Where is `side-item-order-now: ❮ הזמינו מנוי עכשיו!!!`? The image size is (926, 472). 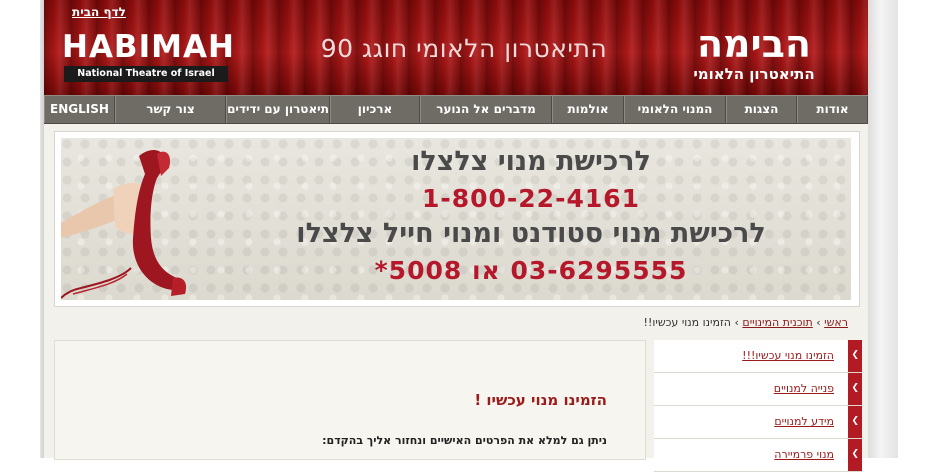
side-item-order-now: ❮ הזמינו מנוי עכשיו!!! is located at coordinates (758, 356).